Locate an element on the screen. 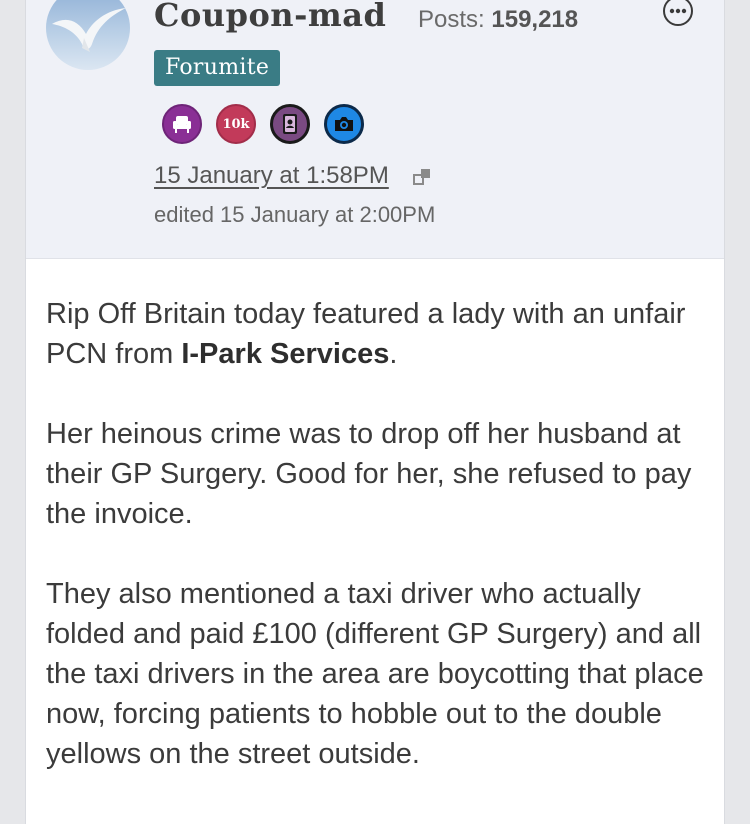 Image resolution: width=750 pixels, height=824 pixels. edited-timestamp: edited 15 January at 2:00PM is located at coordinates (295, 214).